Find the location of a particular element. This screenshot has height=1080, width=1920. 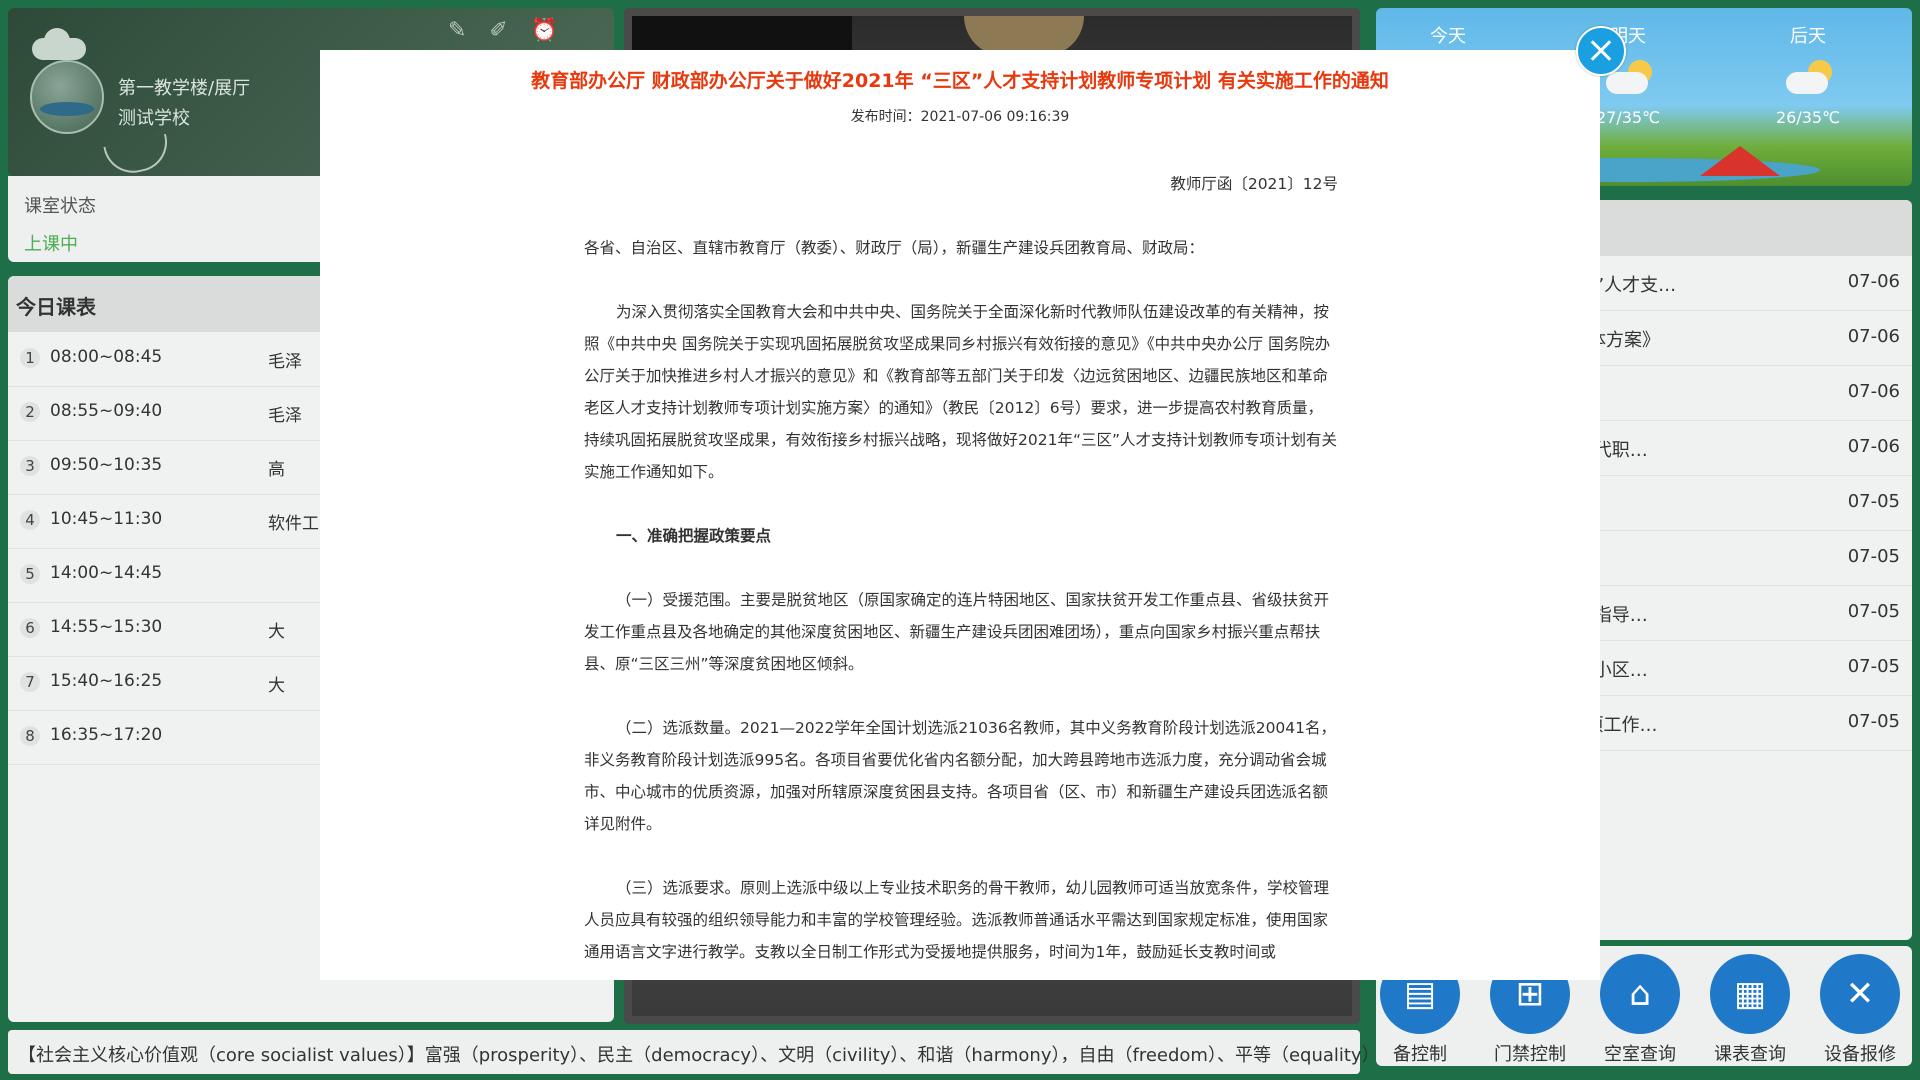

period-time: 15:40~16:25 is located at coordinates (106, 681).